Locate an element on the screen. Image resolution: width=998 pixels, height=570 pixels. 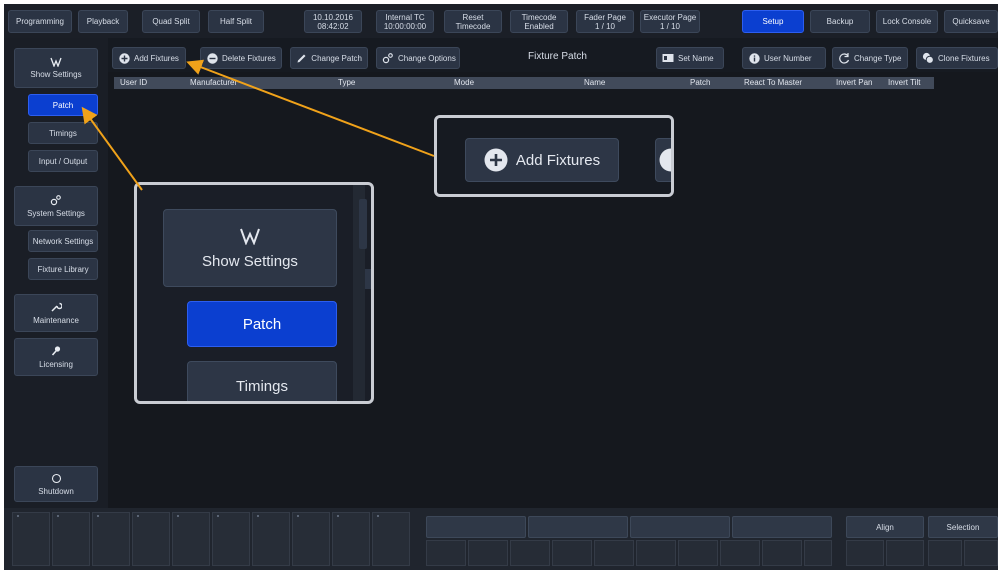
shutdown-button: Shutdown is located at coordinates (56, 484).